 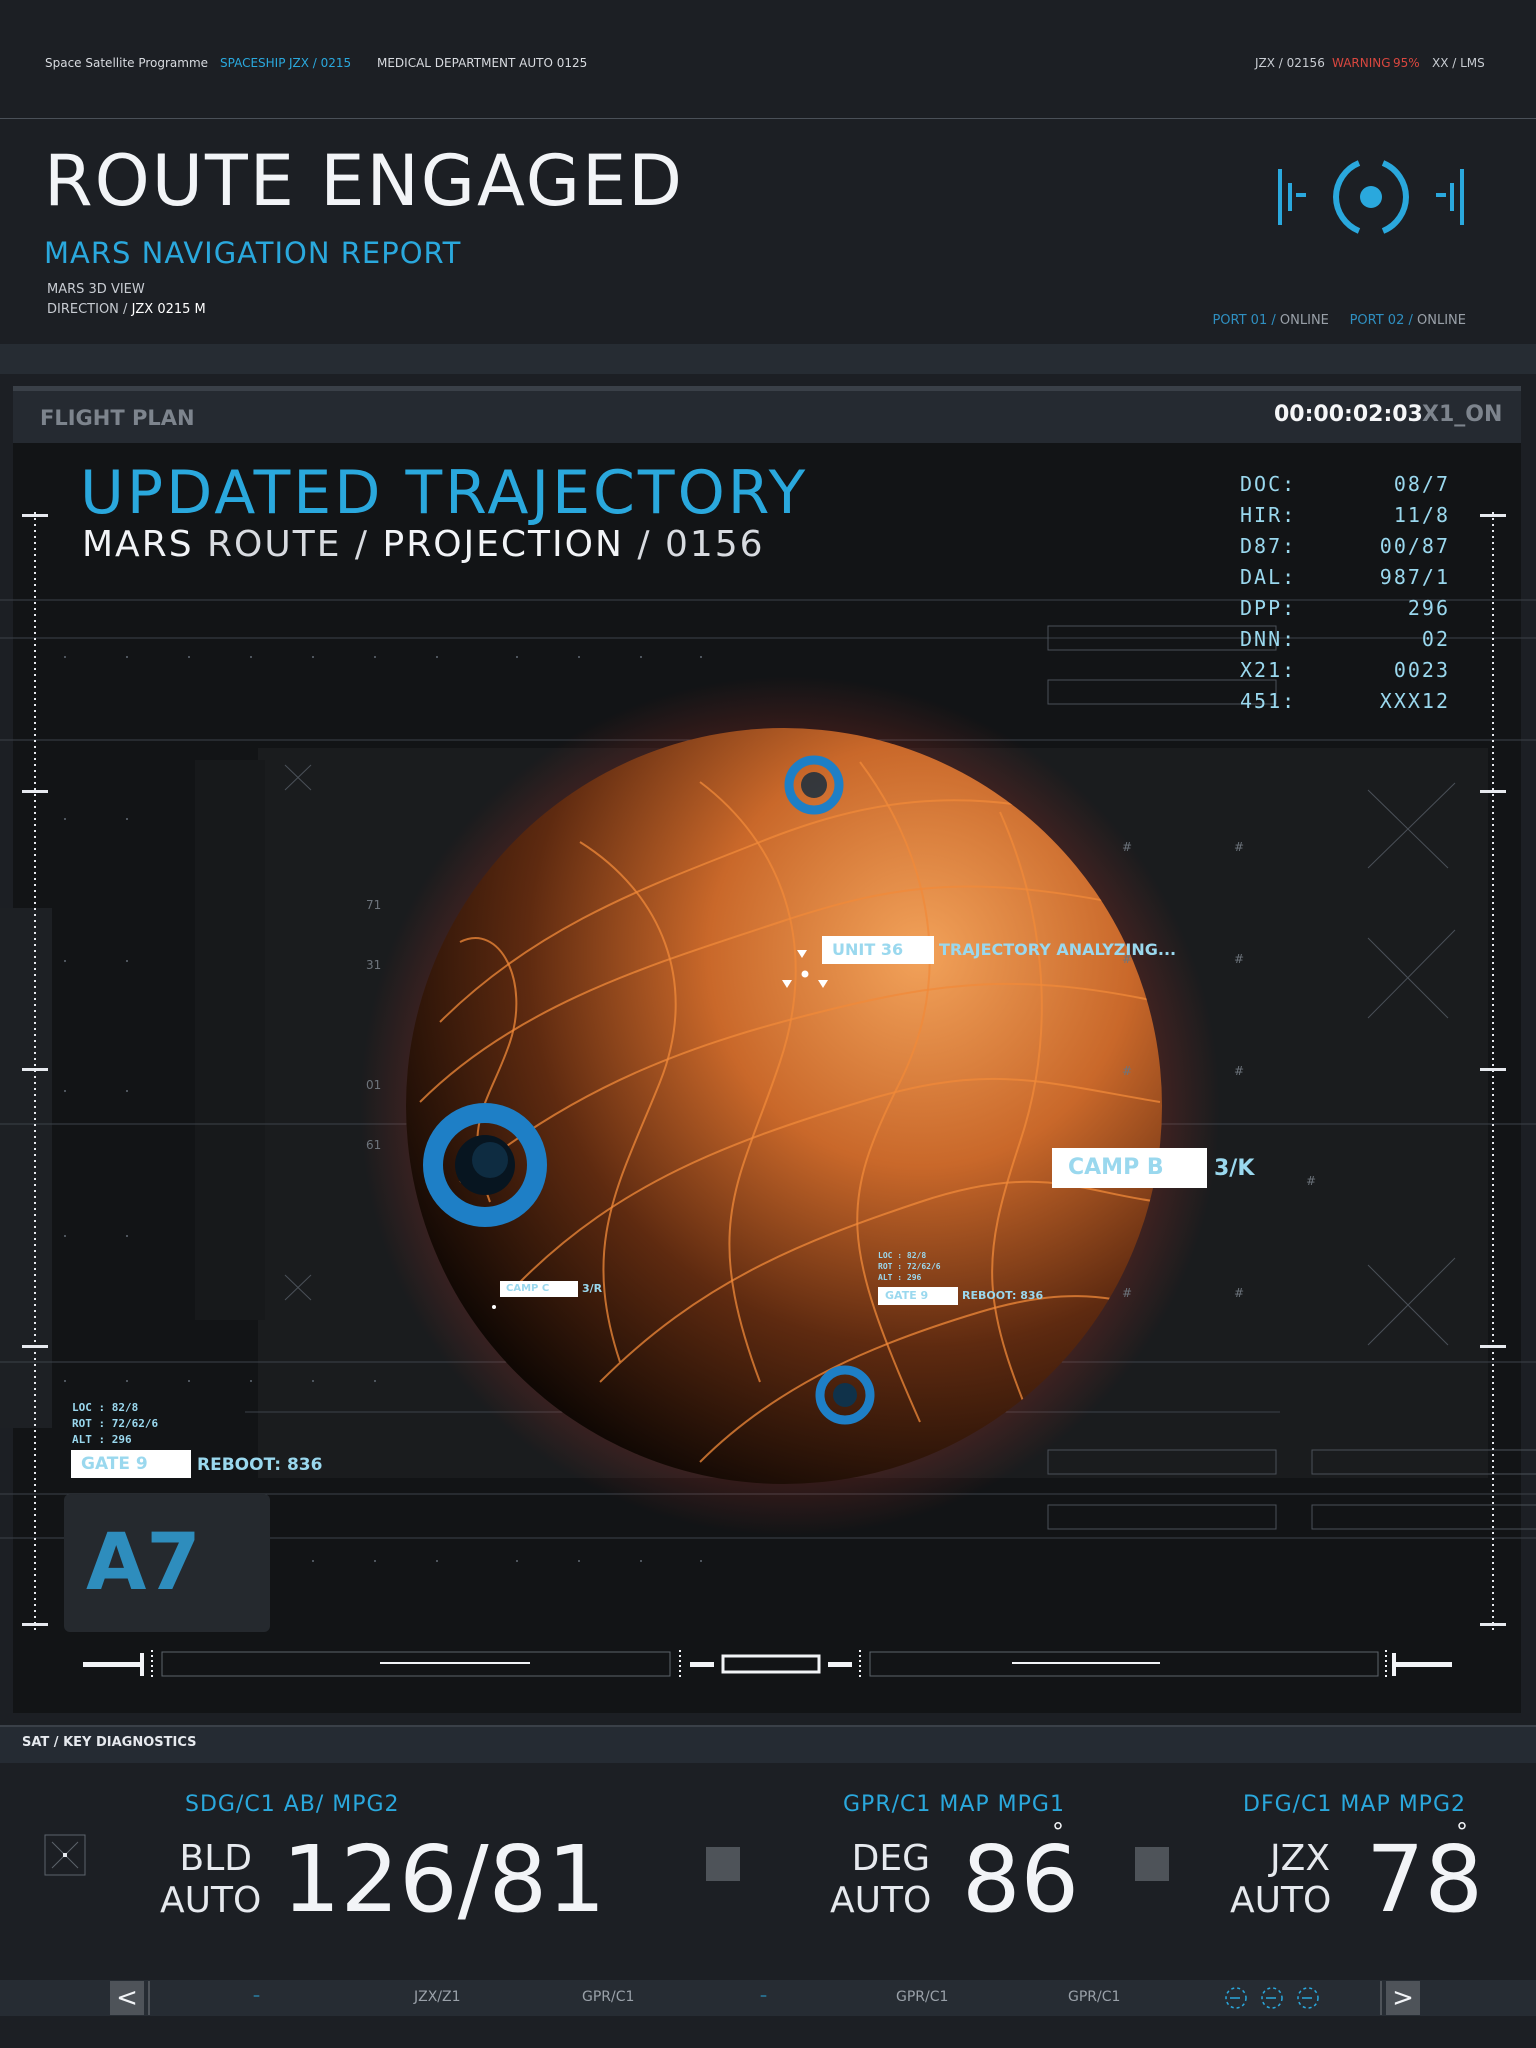 What do you see at coordinates (1273, 320) in the screenshot?
I see `port1-slash: /` at bounding box center [1273, 320].